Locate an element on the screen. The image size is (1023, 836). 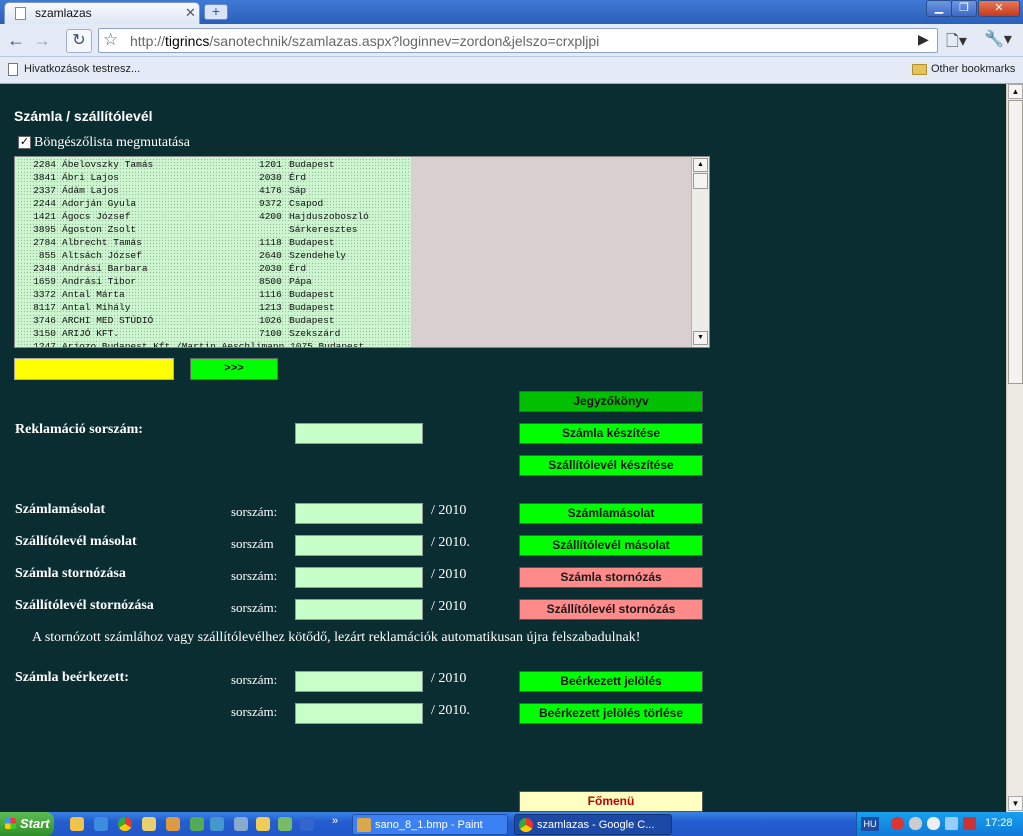
szamlamasolat-input is located at coordinates (359, 513).